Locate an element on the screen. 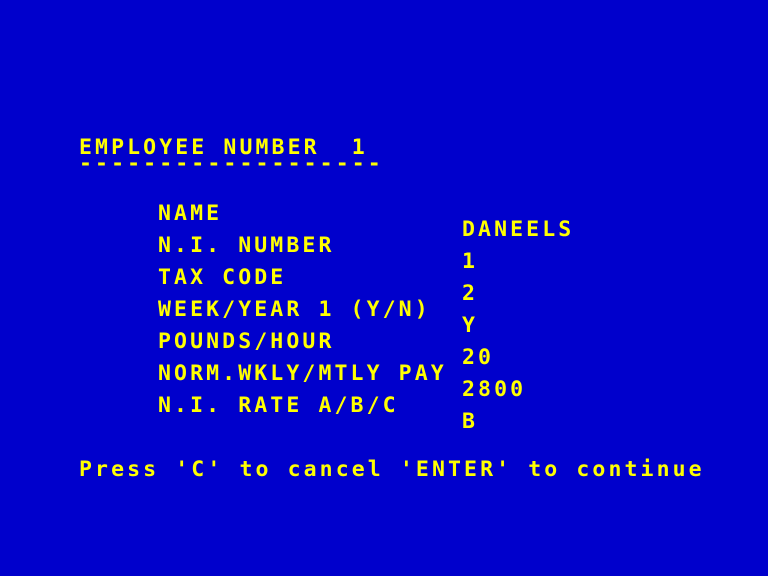 The image size is (768, 576). field-label-ni-number: N.I. NUMBER is located at coordinates (246, 245).